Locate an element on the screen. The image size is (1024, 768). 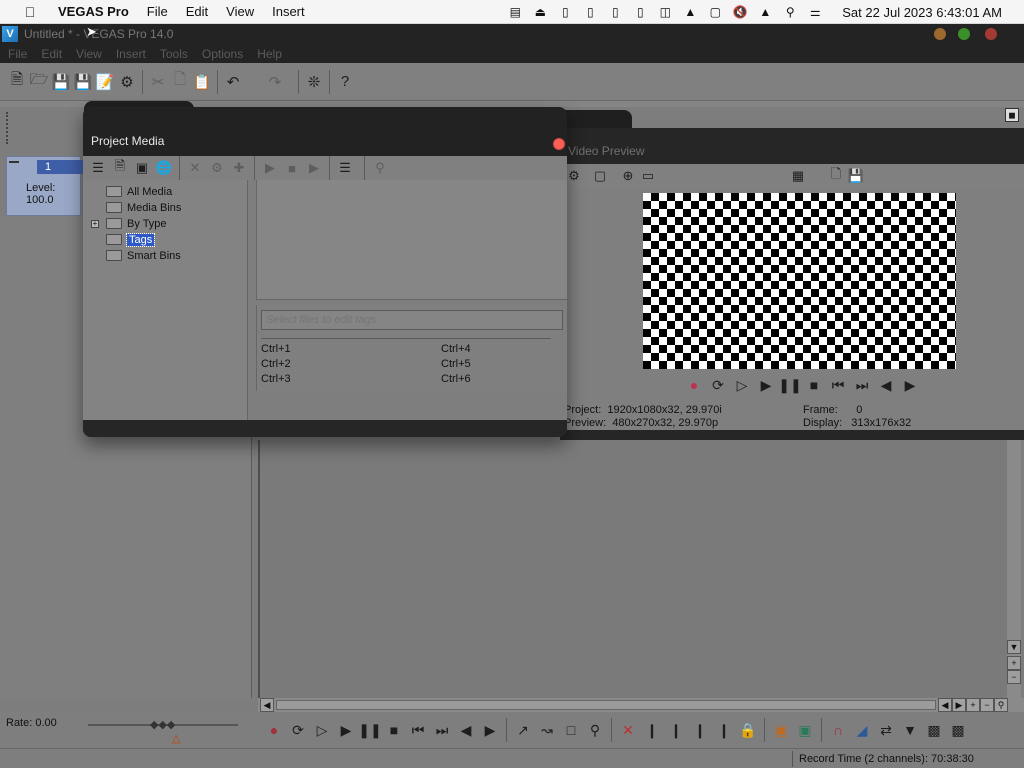
views-icon: ☰ is located at coordinates (345, 168).